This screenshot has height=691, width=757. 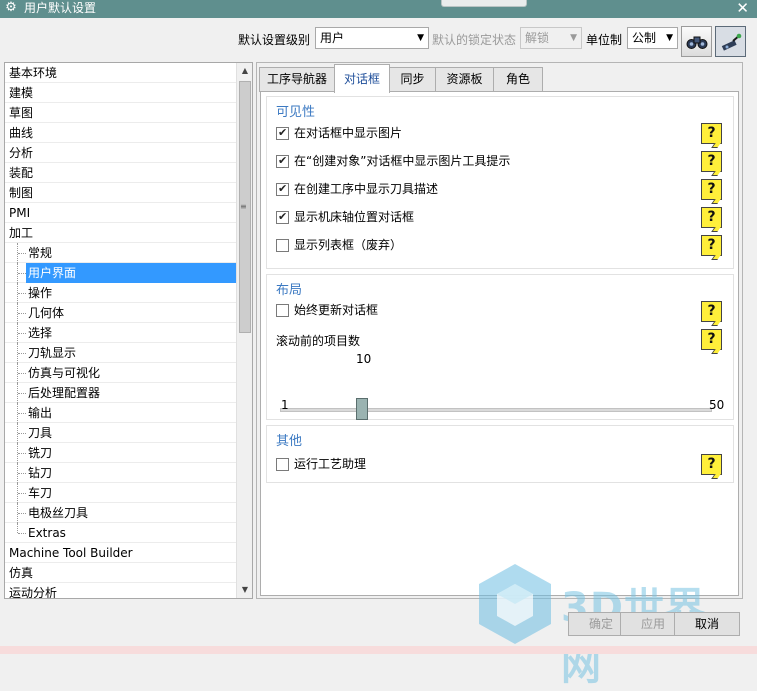 What do you see at coordinates (366, 189) in the screenshot?
I see `option-label: 在创建工序中显示刀具描述` at bounding box center [366, 189].